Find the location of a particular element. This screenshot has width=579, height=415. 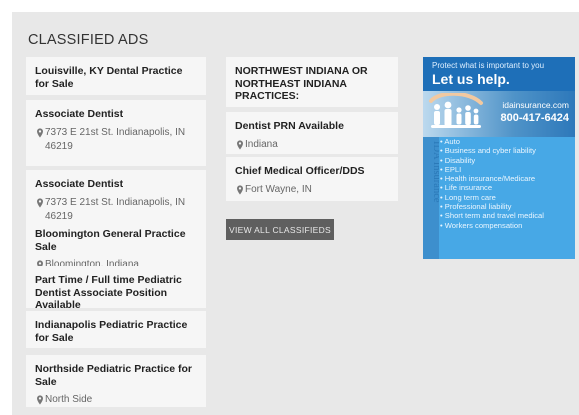

classified-ad-location: North Side is located at coordinates (69, 399).